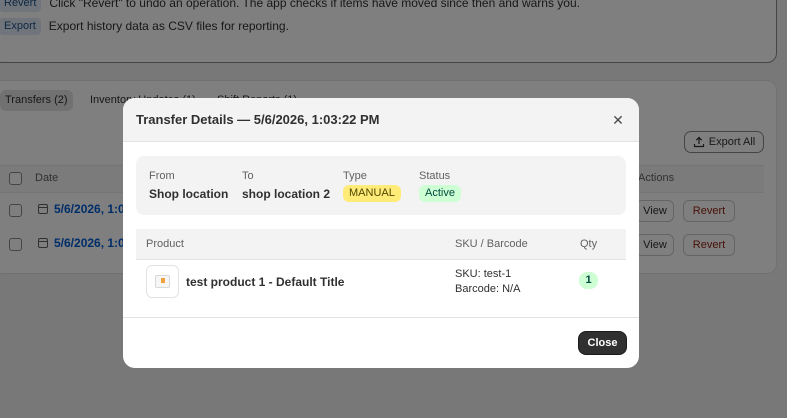 The width and height of the screenshot is (787, 418). I want to click on column-product: Product, so click(165, 244).